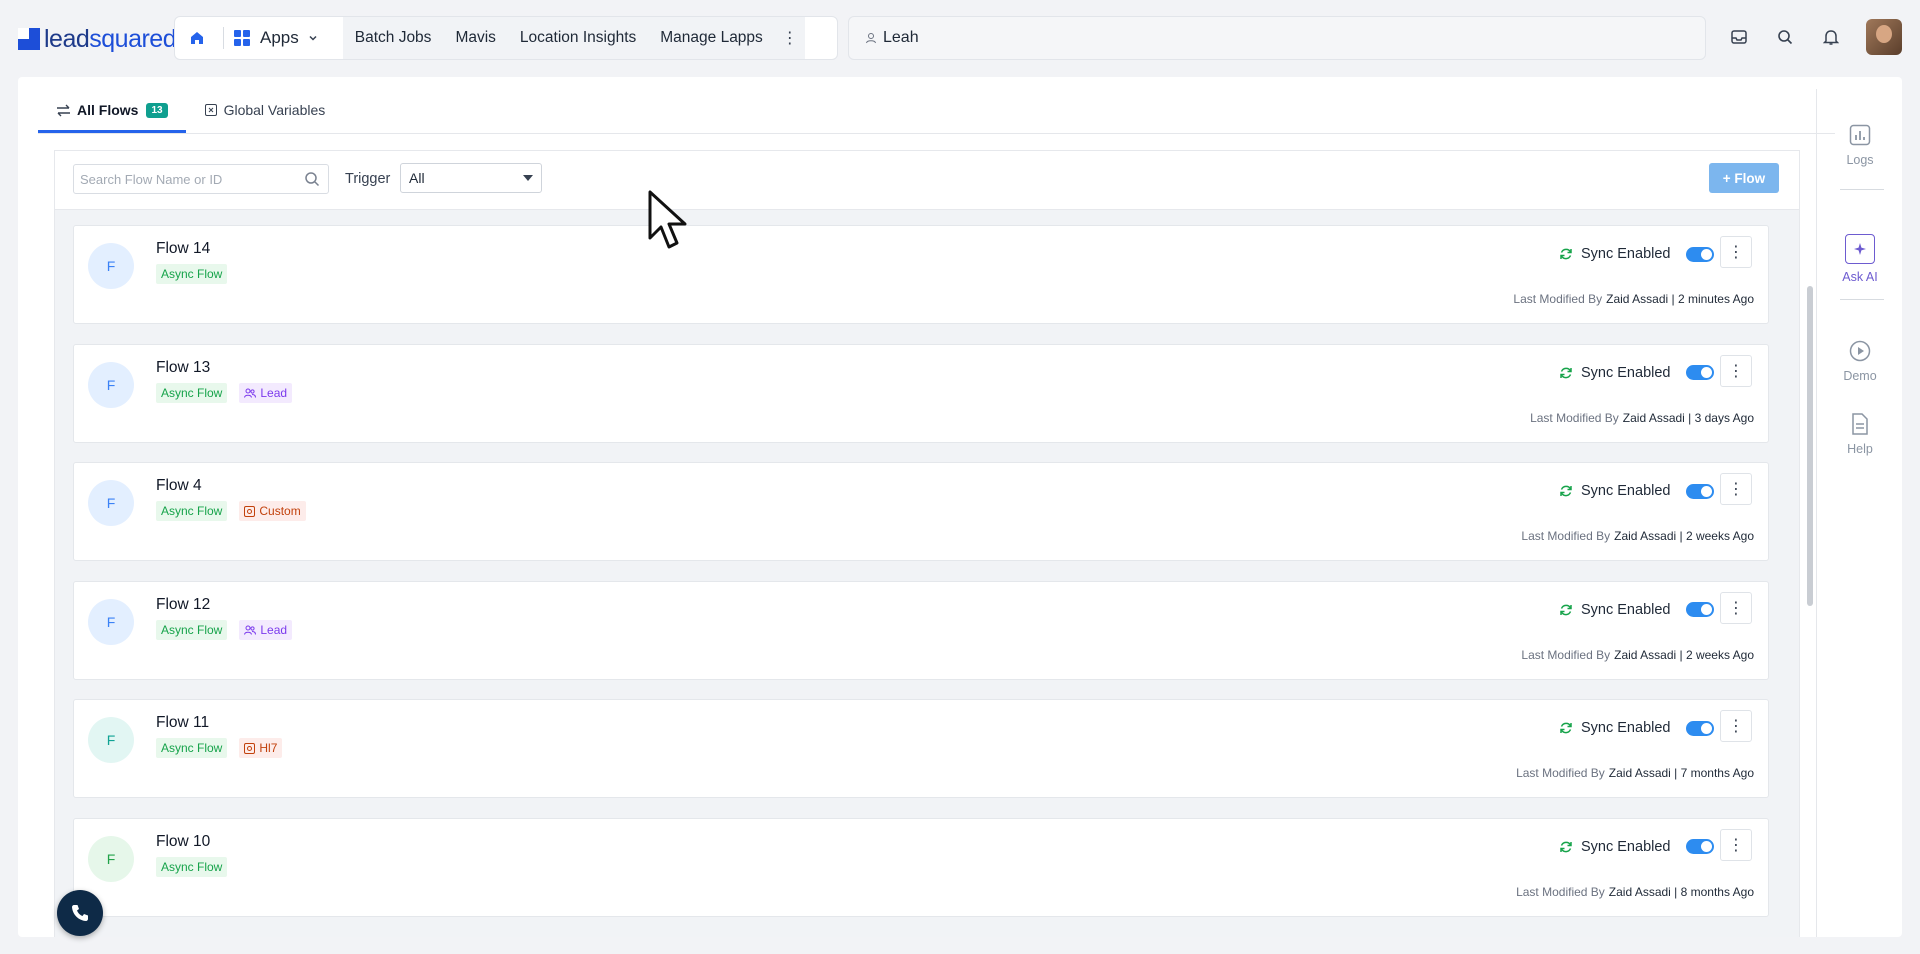  I want to click on phone-call-button, so click(80, 913).